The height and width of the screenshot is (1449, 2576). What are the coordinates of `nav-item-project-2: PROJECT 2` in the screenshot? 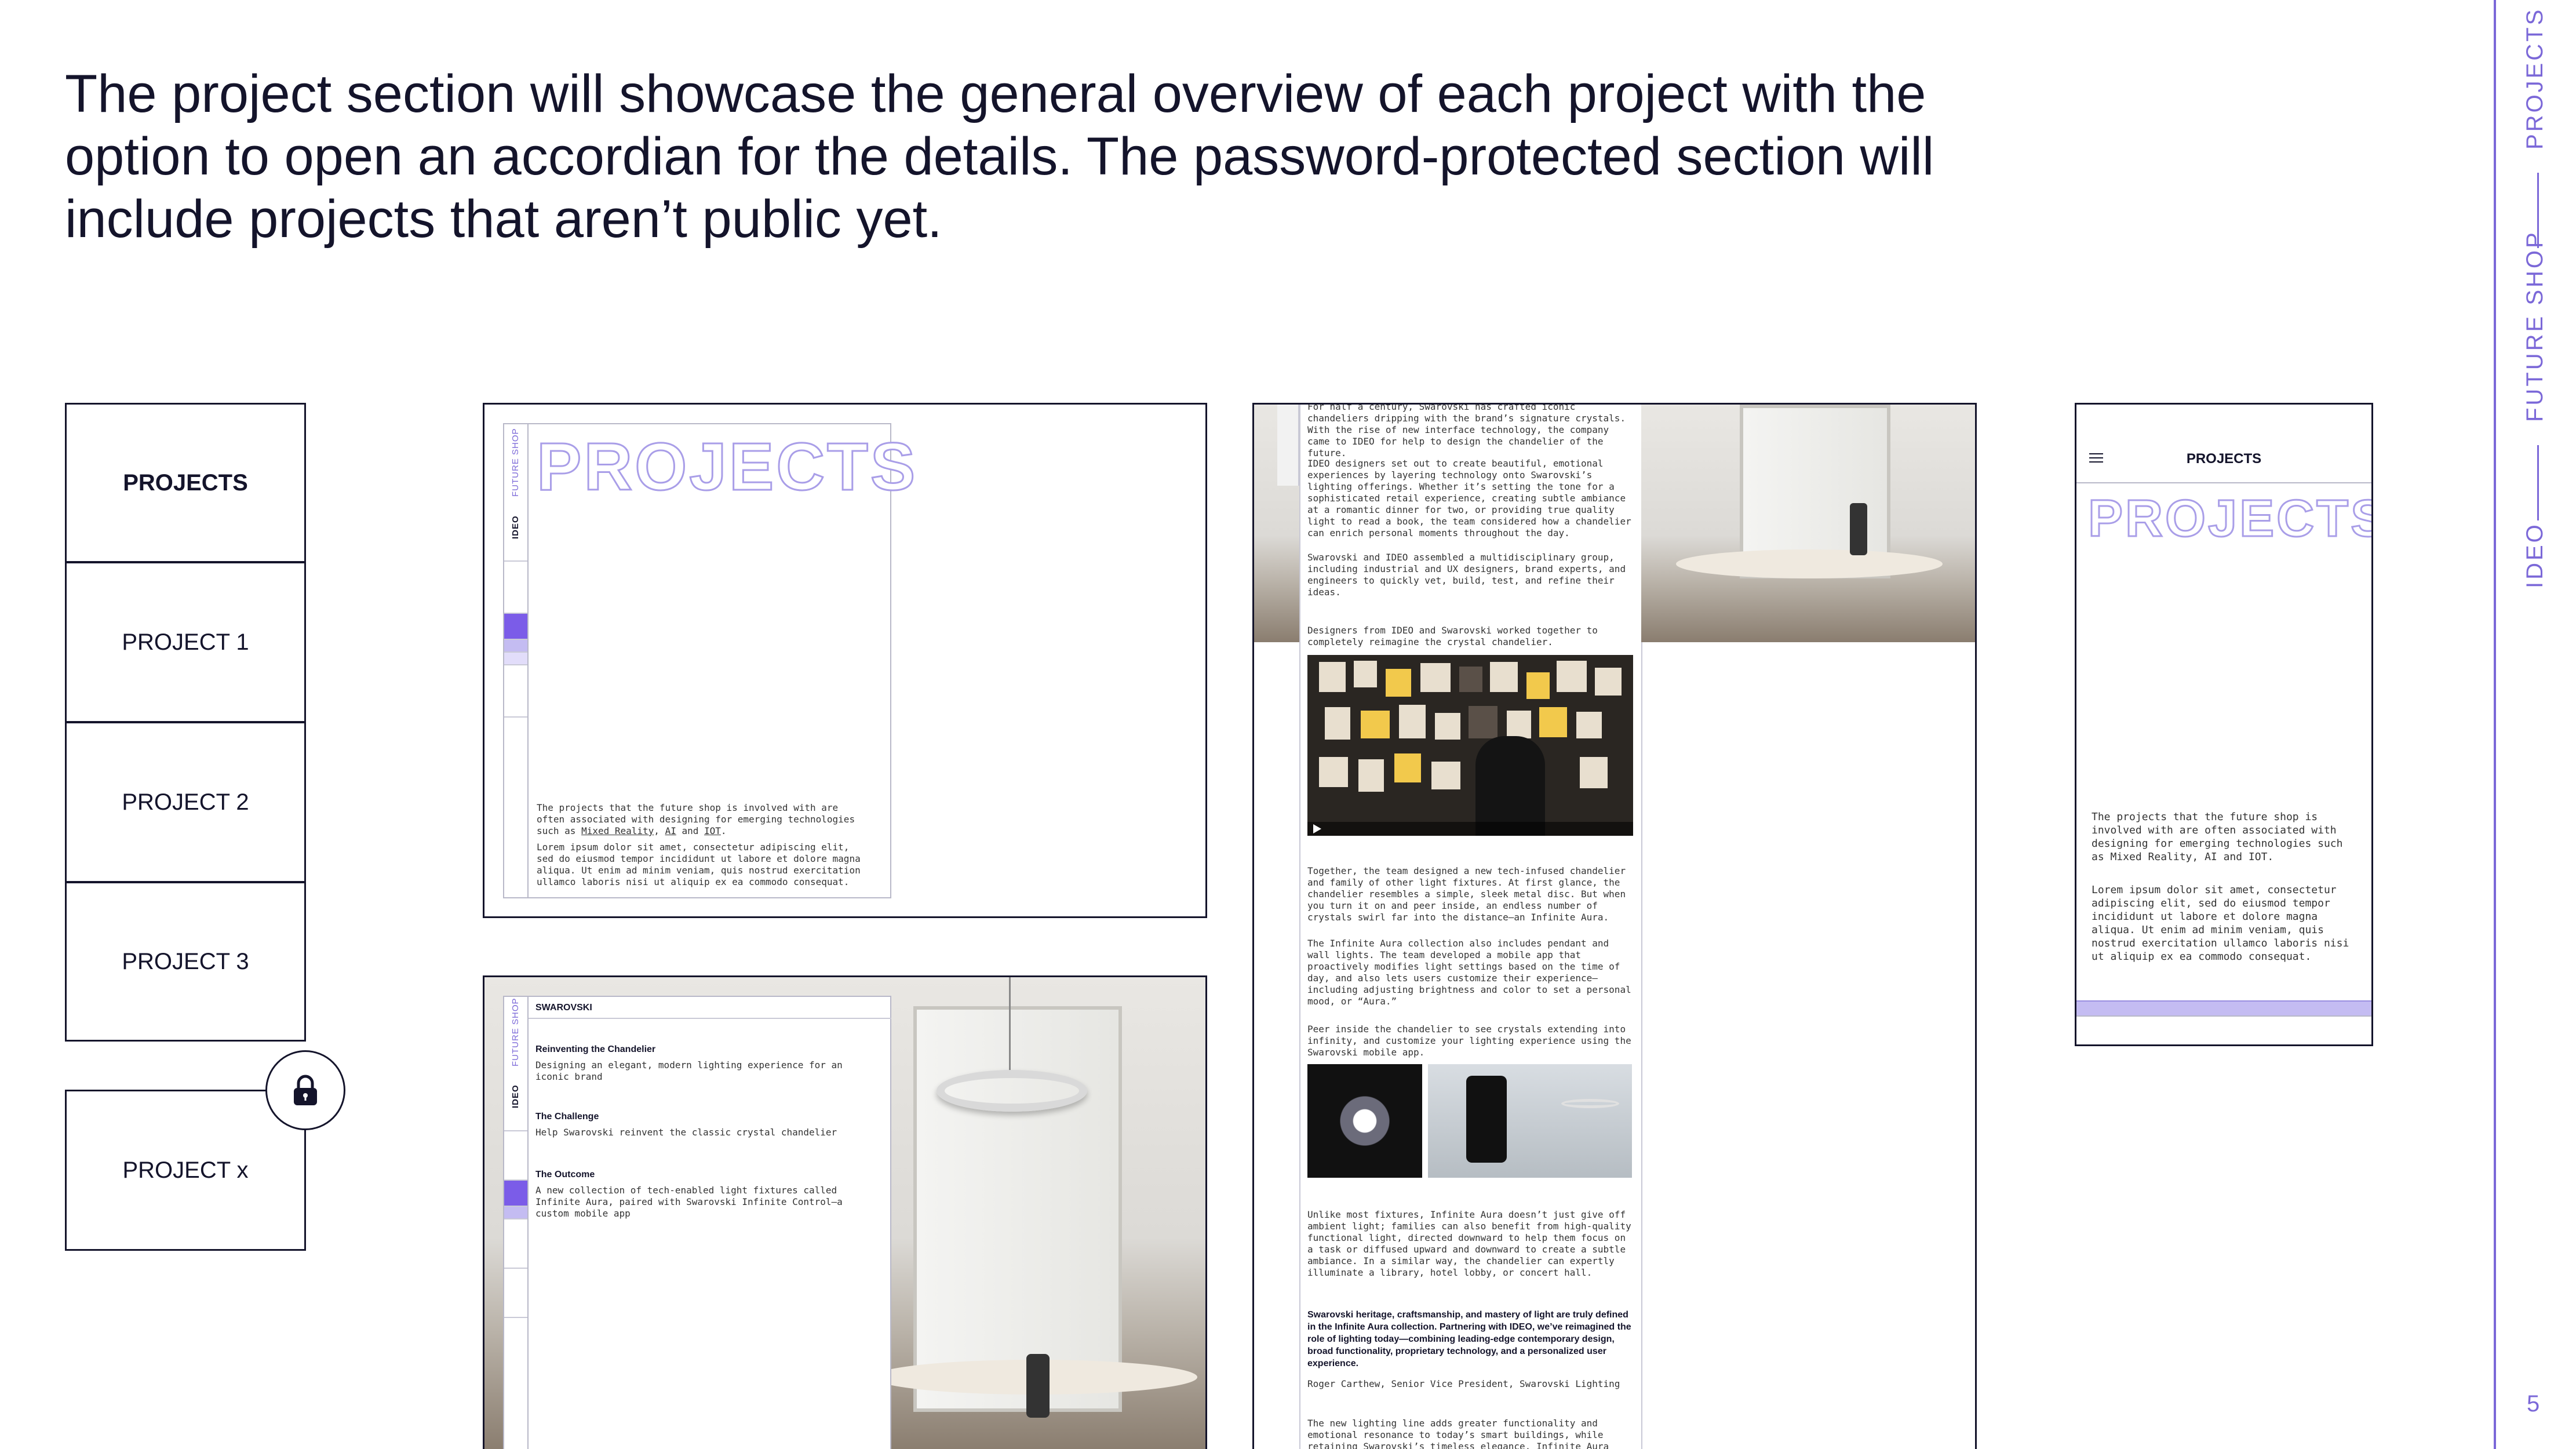 It's located at (185, 803).